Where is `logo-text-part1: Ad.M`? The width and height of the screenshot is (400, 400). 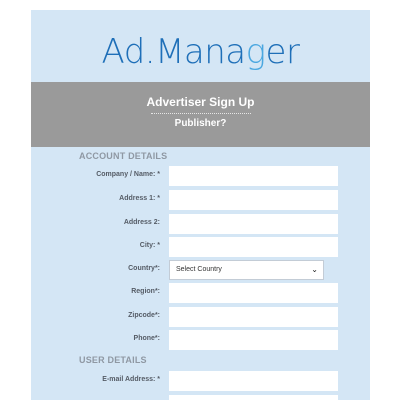 logo-text-part1: Ad.M is located at coordinates (143, 52).